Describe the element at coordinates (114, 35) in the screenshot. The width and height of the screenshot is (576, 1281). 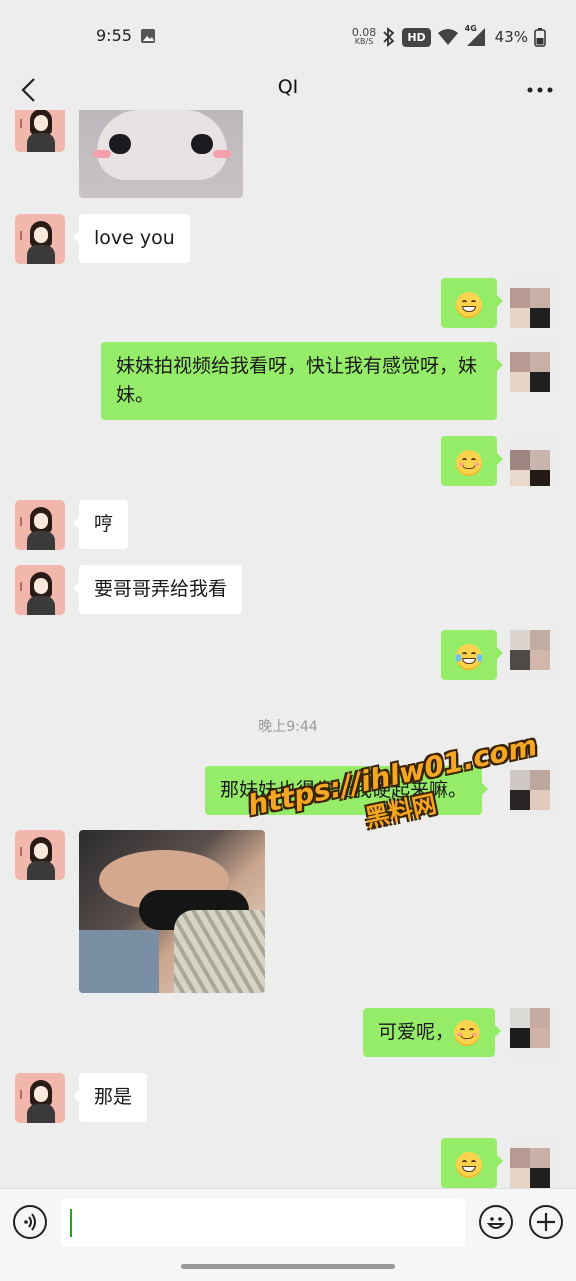
I see `status-time: 9:55` at that location.